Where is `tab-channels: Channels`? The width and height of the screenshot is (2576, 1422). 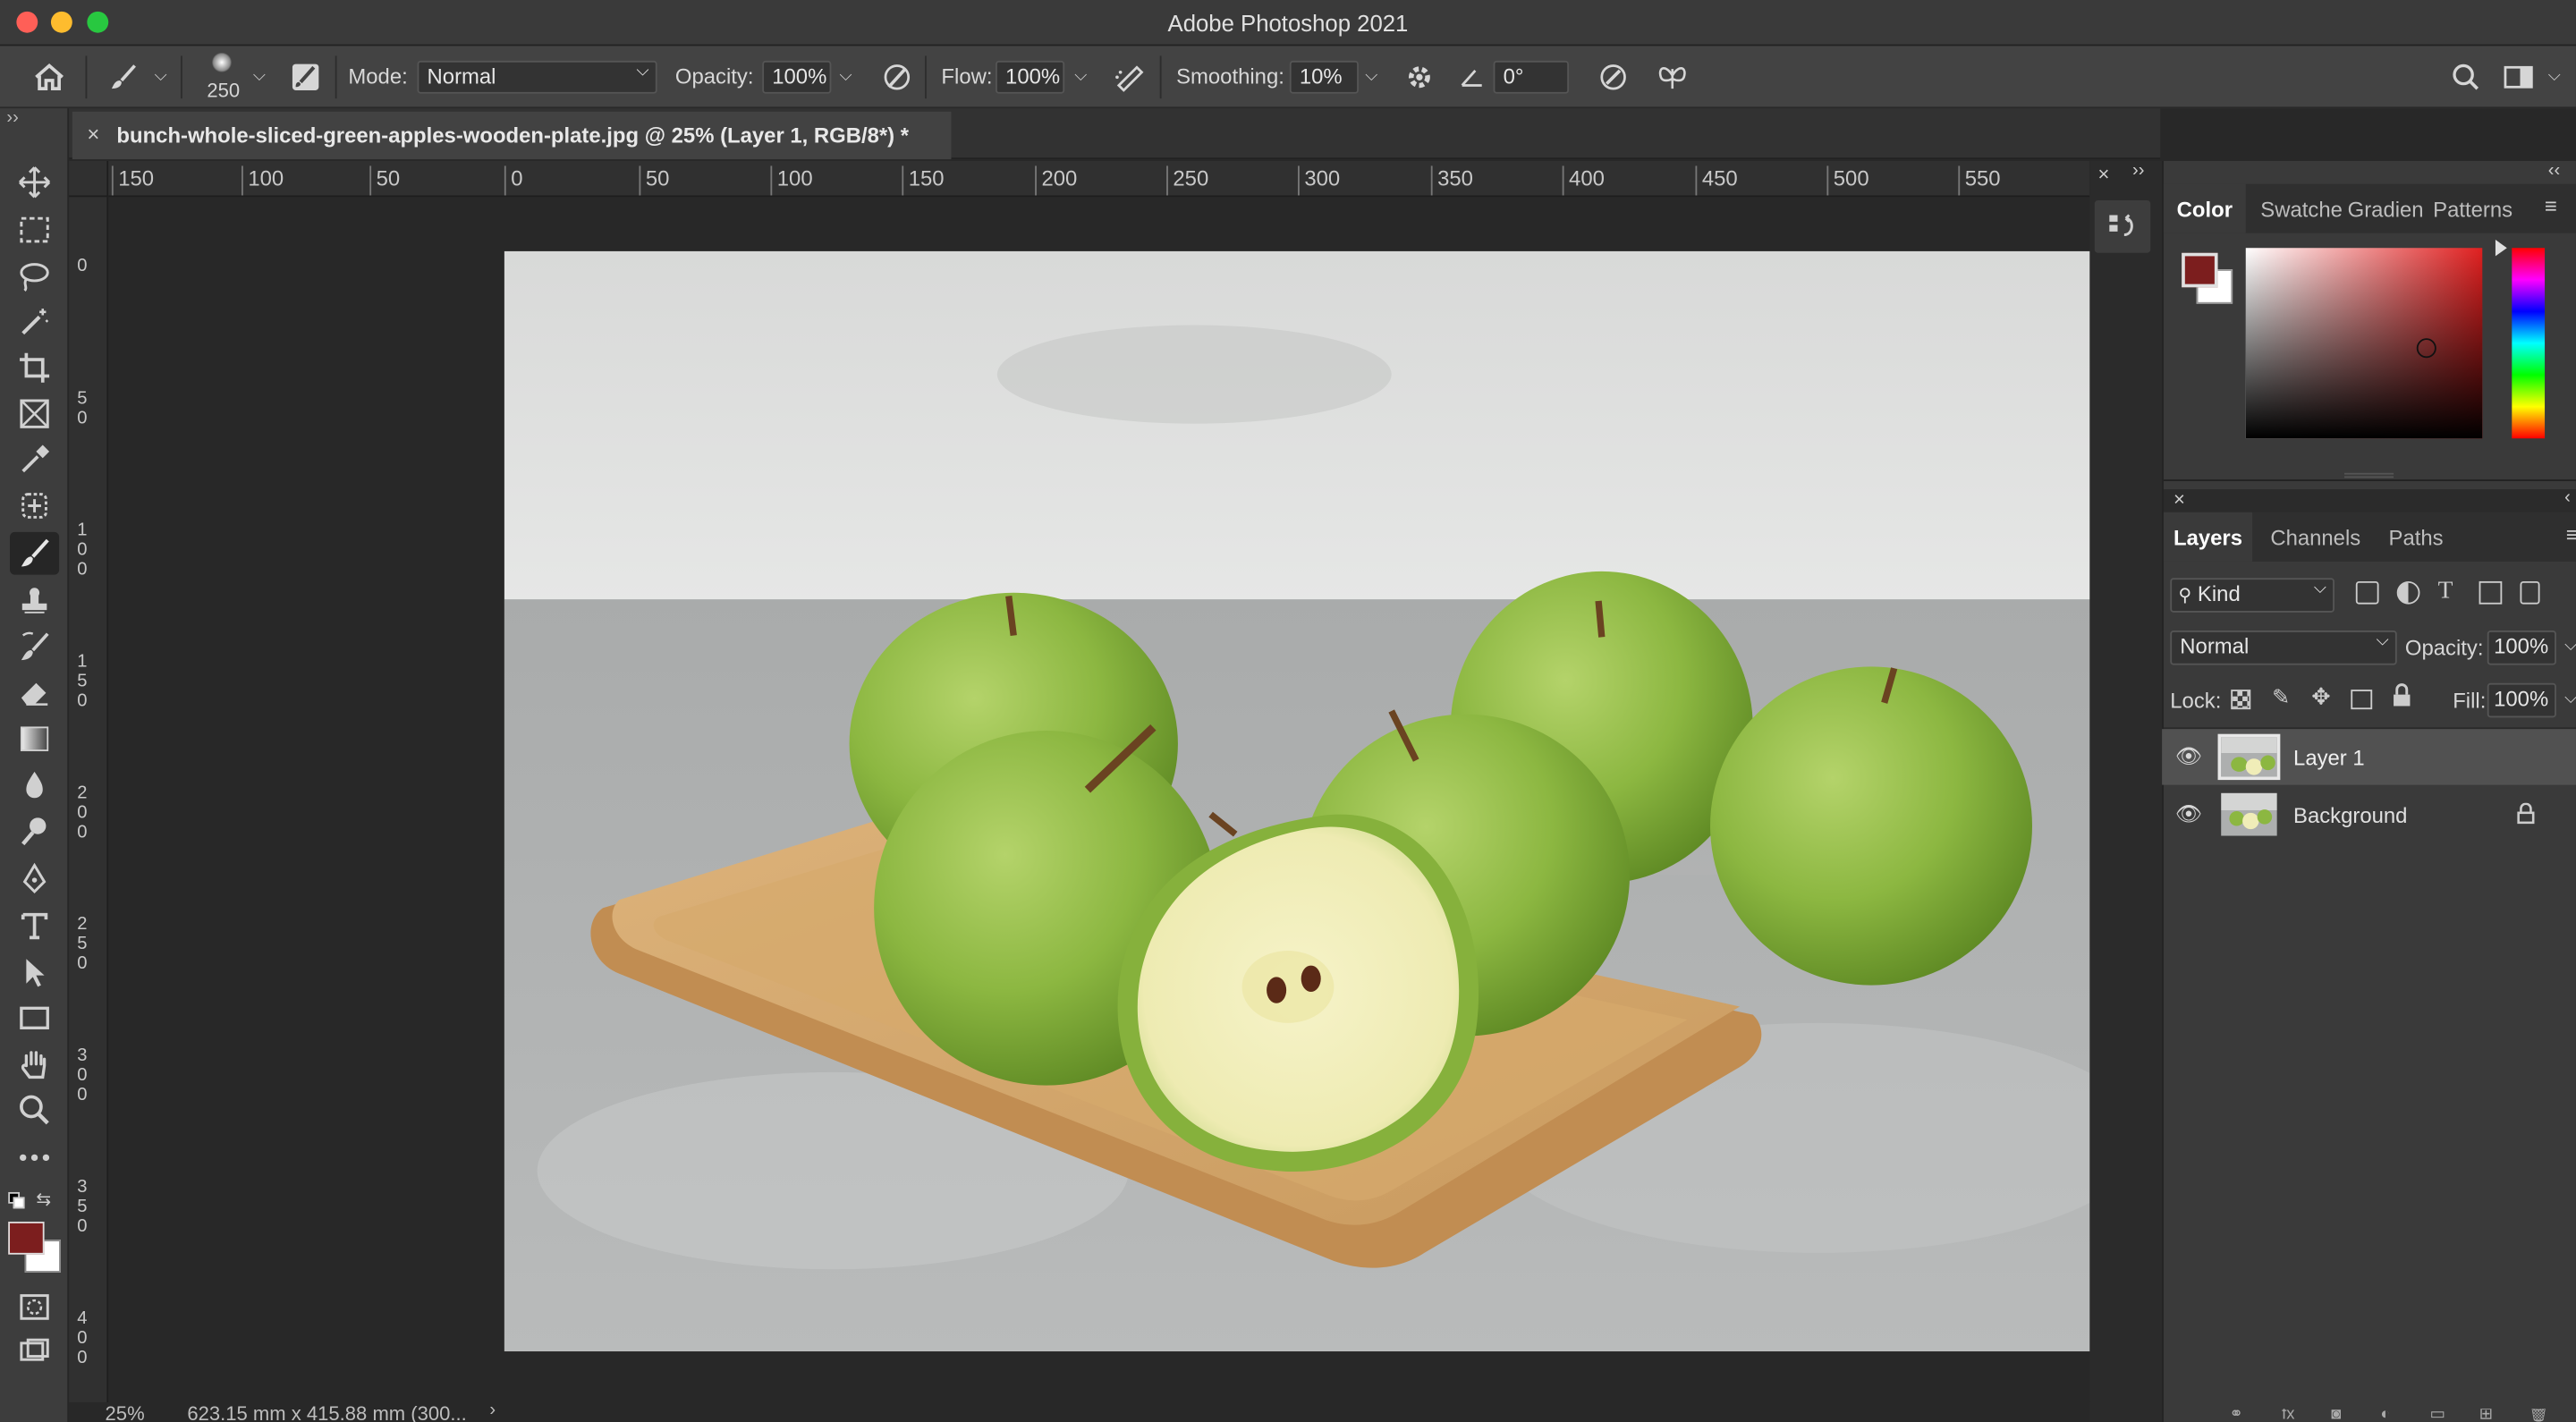 tab-channels: Channels is located at coordinates (2315, 537).